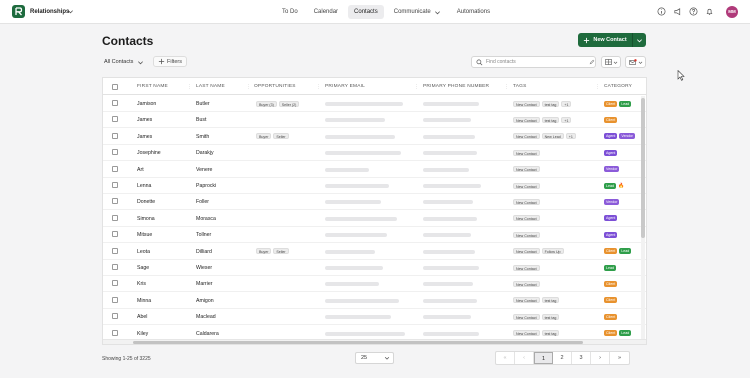  I want to click on table-row: Mitsue Tollner New Contact Agent, so click(374, 235).